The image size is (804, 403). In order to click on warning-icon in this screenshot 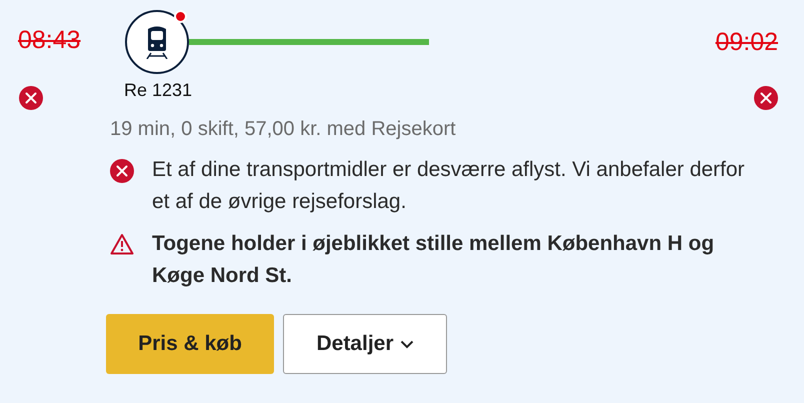, I will do `click(122, 244)`.